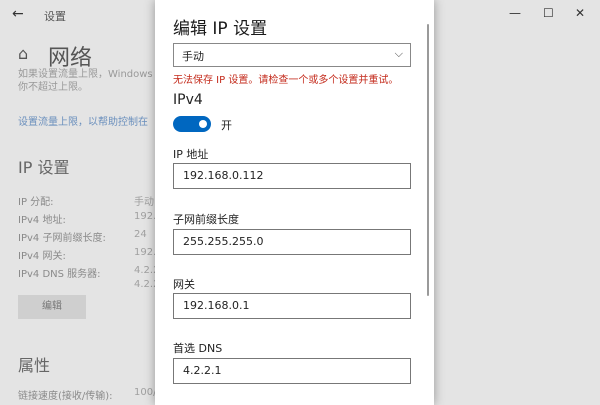 The image size is (600, 405). I want to click on close-icon: ✕, so click(580, 13).